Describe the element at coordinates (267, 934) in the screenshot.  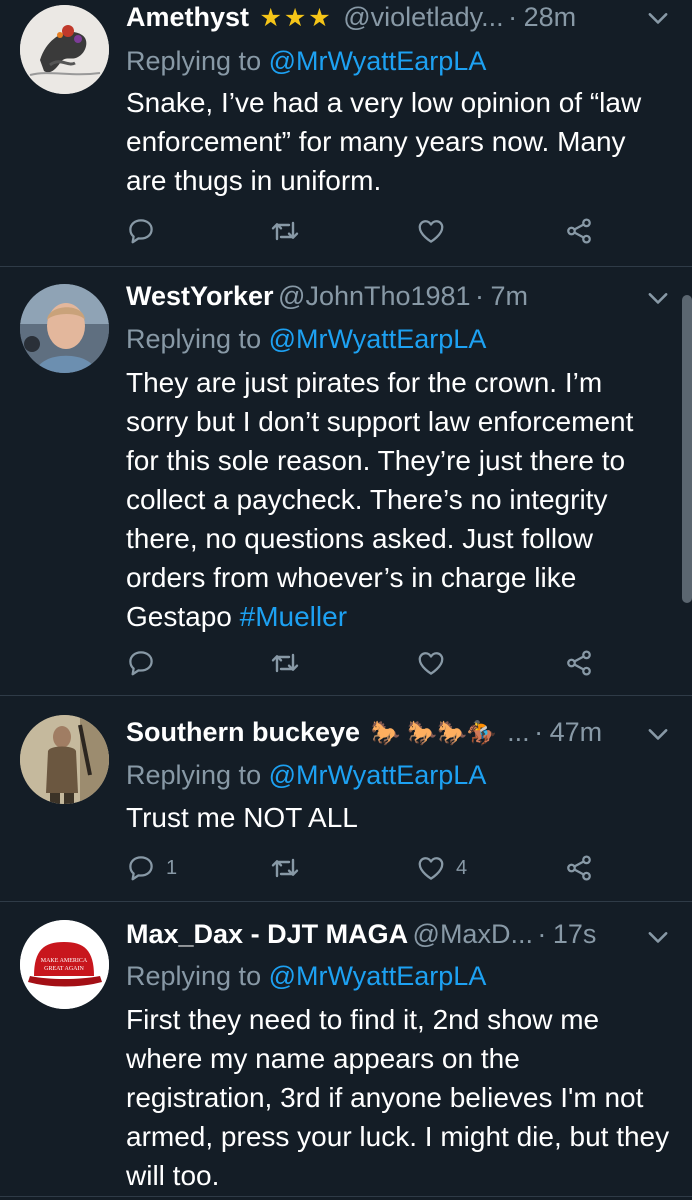
I see `display-name: Max_Dax - DJT MAGA` at that location.